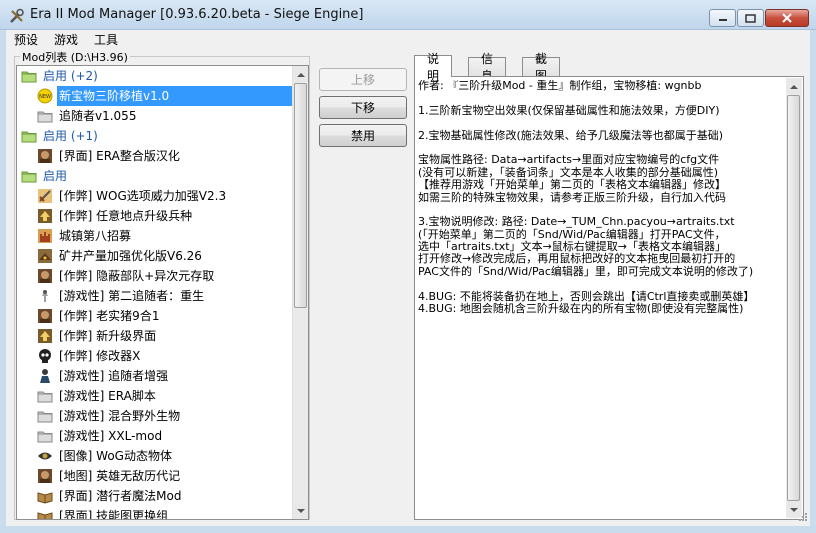  What do you see at coordinates (100, 355) in the screenshot?
I see `tree-item-label: [作弊] 修改器X` at bounding box center [100, 355].